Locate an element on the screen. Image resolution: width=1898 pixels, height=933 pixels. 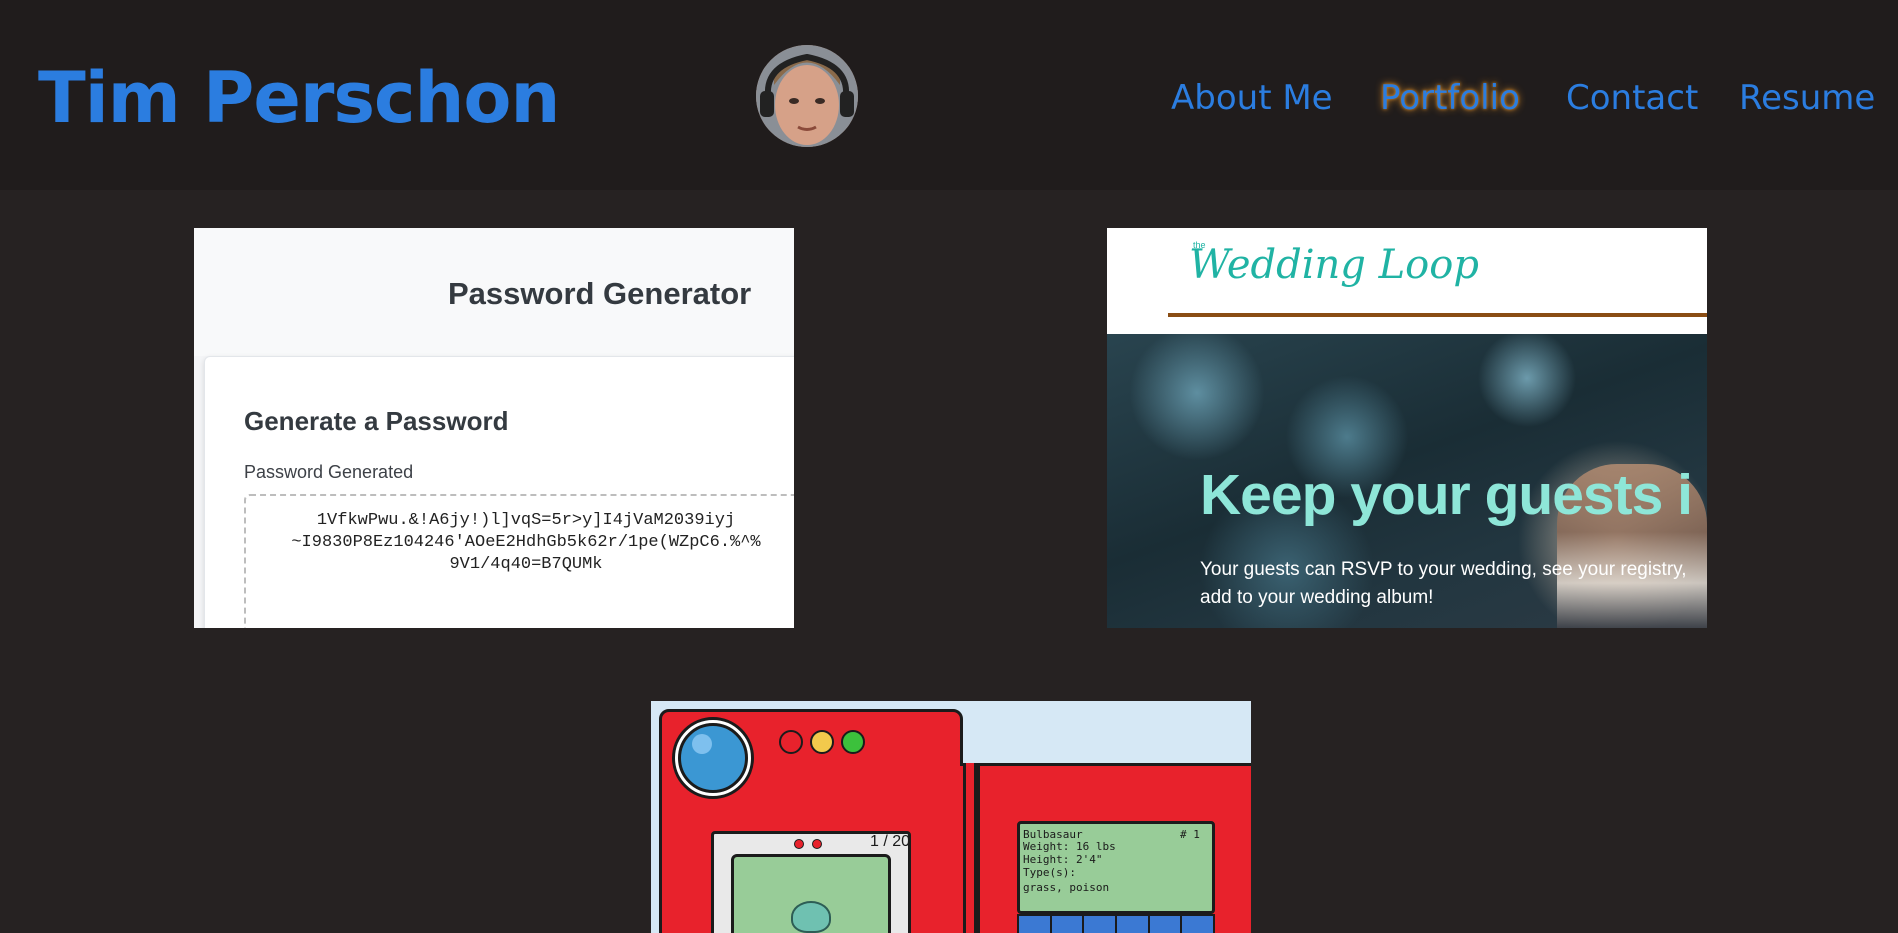
bulbasaur-sprite is located at coordinates (811, 917).